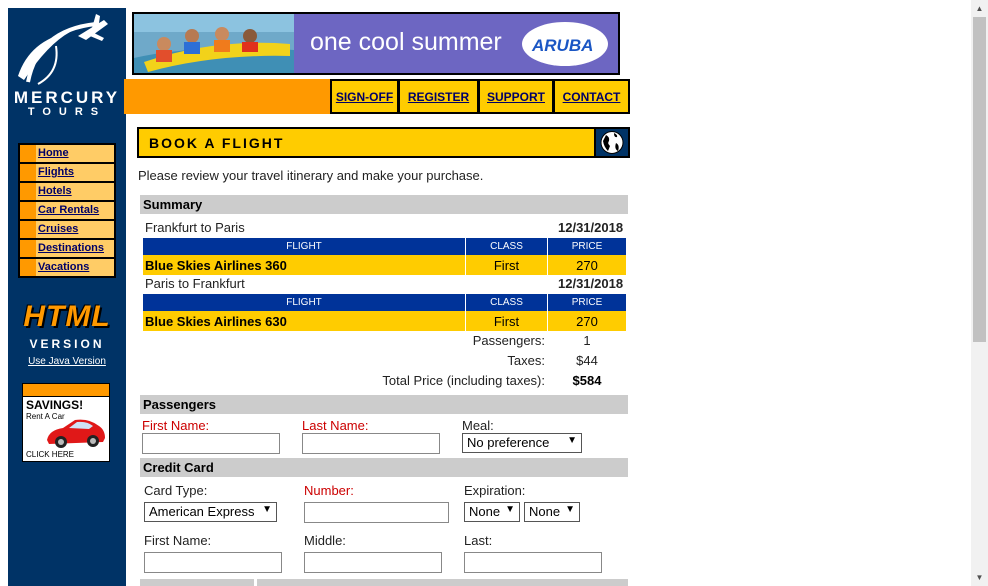 This screenshot has height=586, width=988. Describe the element at coordinates (495, 490) in the screenshot. I see `expiration-label: Expiration:` at that location.